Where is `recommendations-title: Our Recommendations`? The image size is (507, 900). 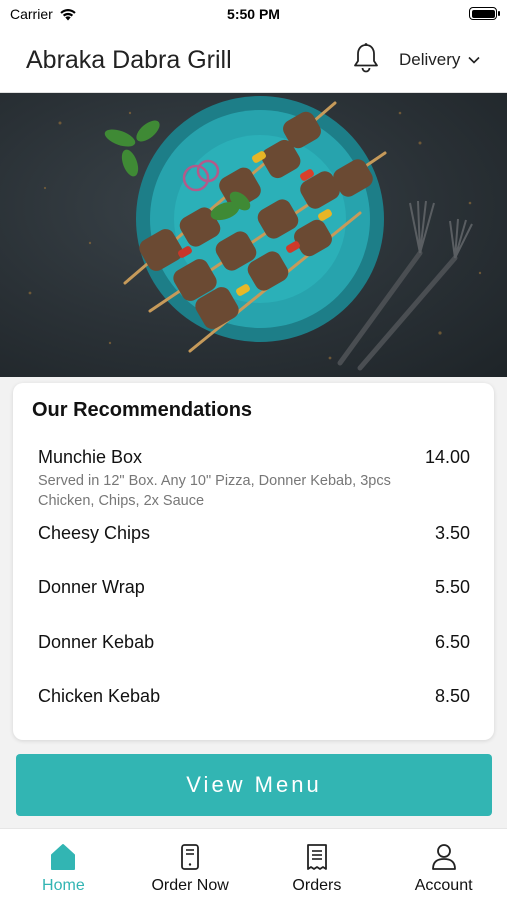 recommendations-title: Our Recommendations is located at coordinates (142, 410).